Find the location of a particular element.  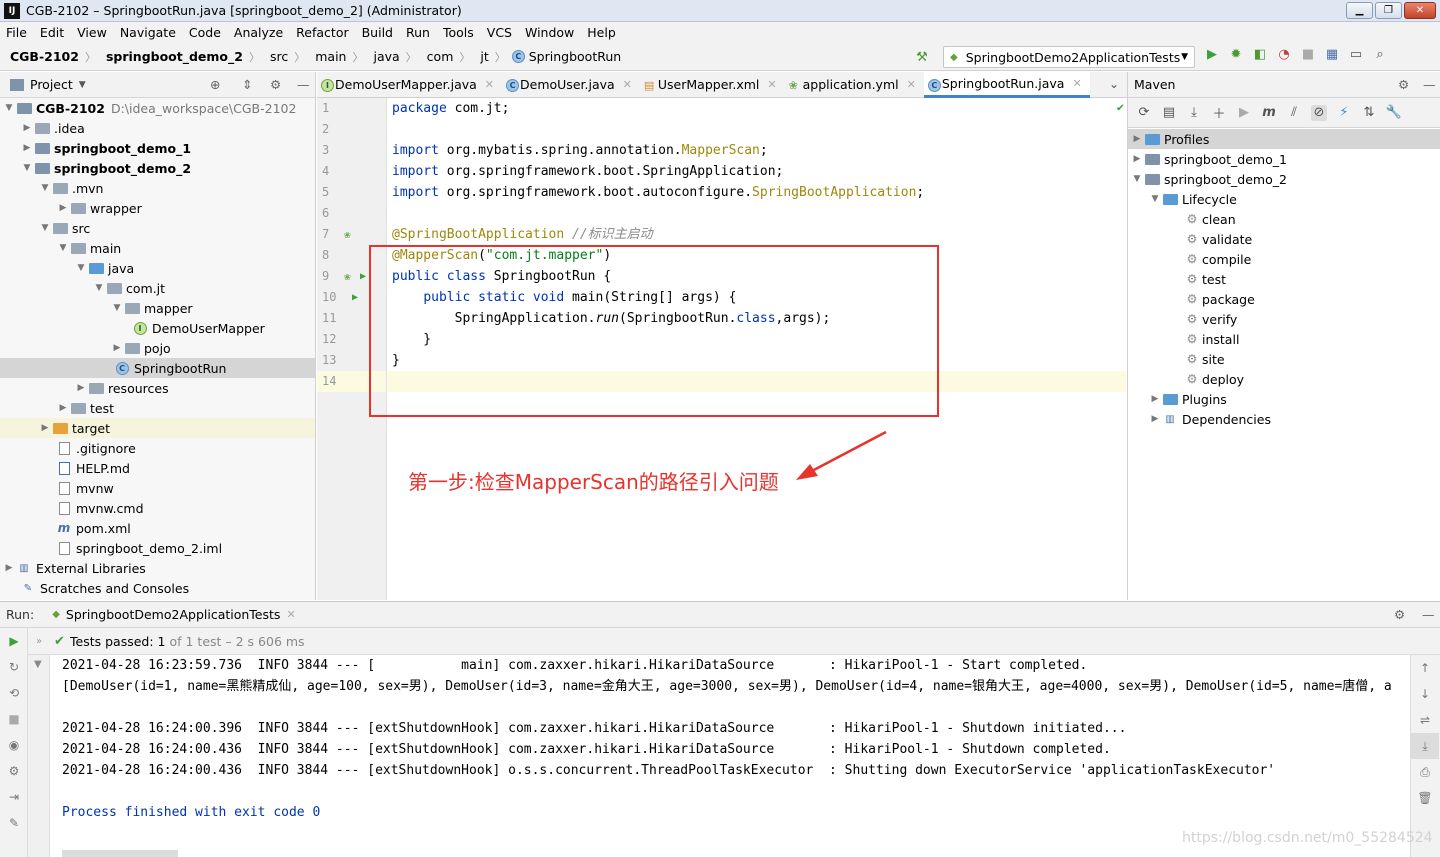

collapse-icon: ⇅ is located at coordinates (1369, 113).